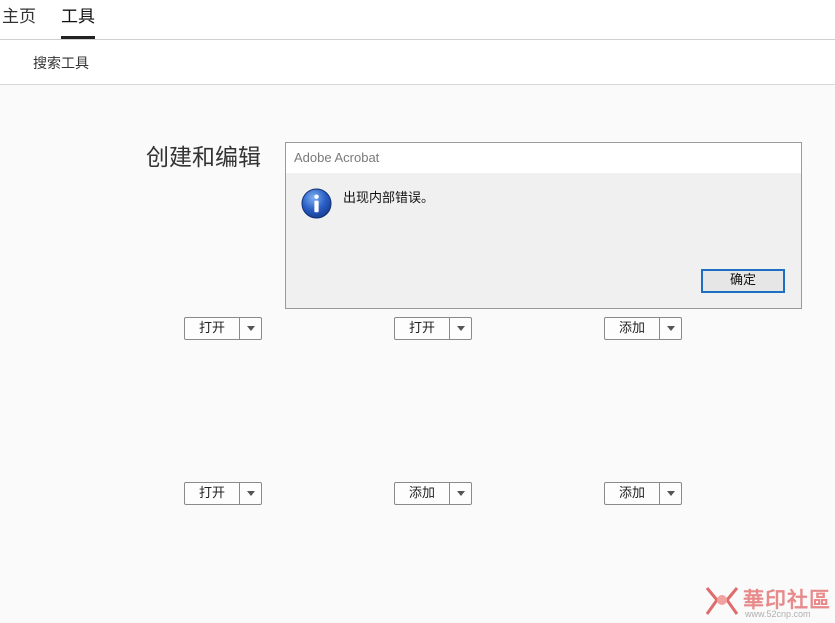 Image resolution: width=835 pixels, height=623 pixels. I want to click on search-tools-link: 搜索工具, so click(61, 63).